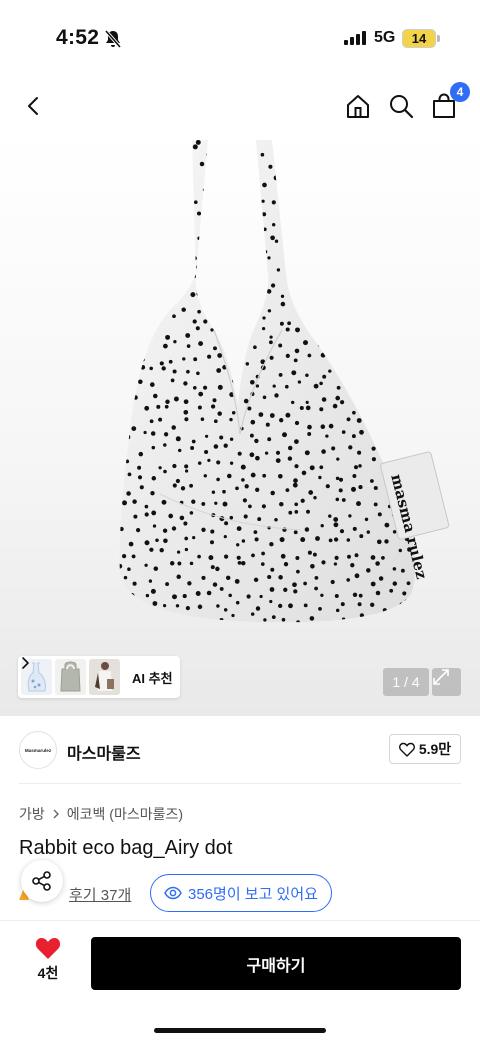  I want to click on ai-recommend-strip: AI 추천, so click(99, 677).